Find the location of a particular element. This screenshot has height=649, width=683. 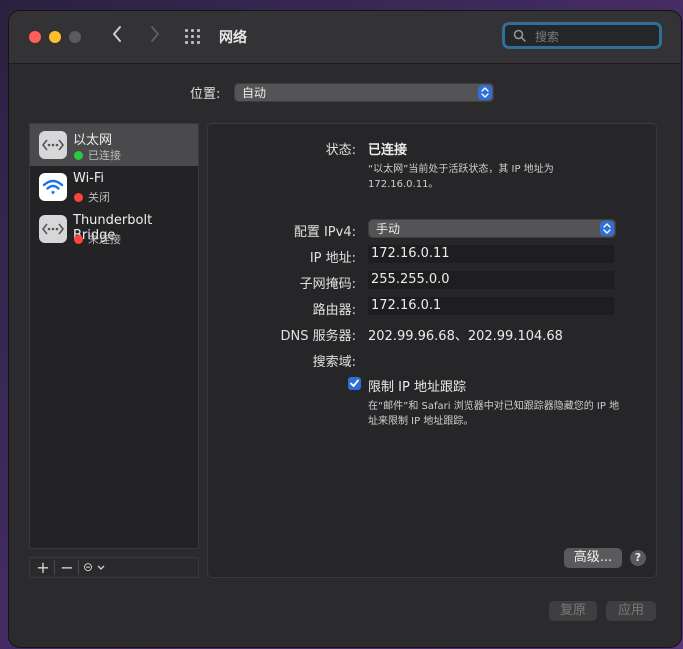

chevron-right-icon is located at coordinates (155, 34).